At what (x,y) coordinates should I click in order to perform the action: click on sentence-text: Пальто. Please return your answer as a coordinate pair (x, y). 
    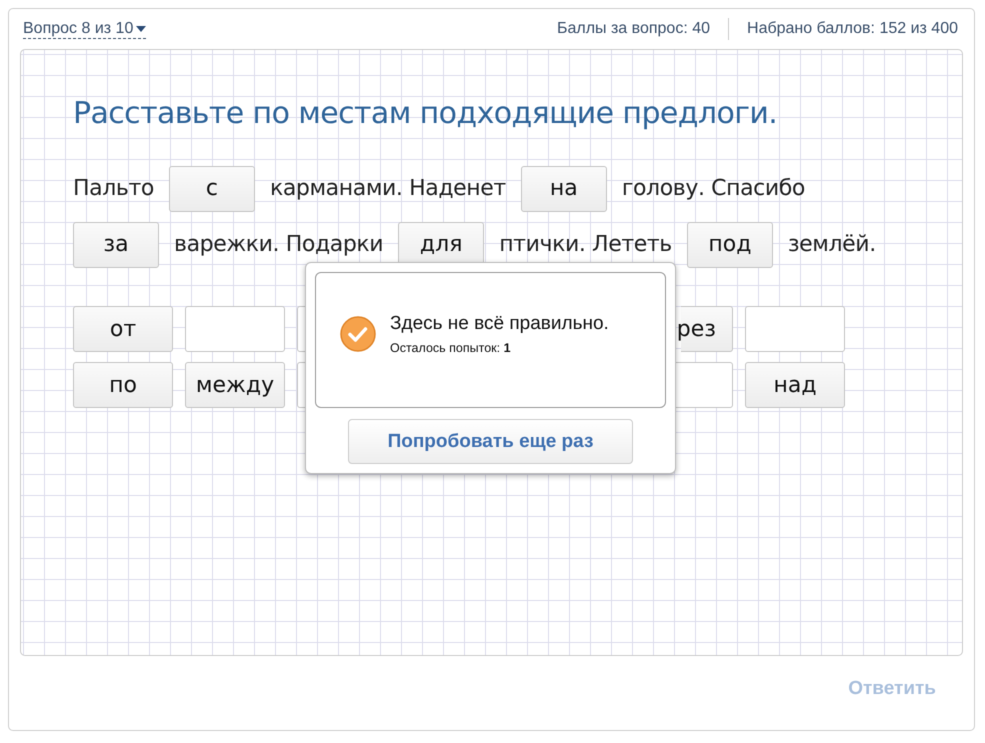
    Looking at the image, I should click on (113, 188).